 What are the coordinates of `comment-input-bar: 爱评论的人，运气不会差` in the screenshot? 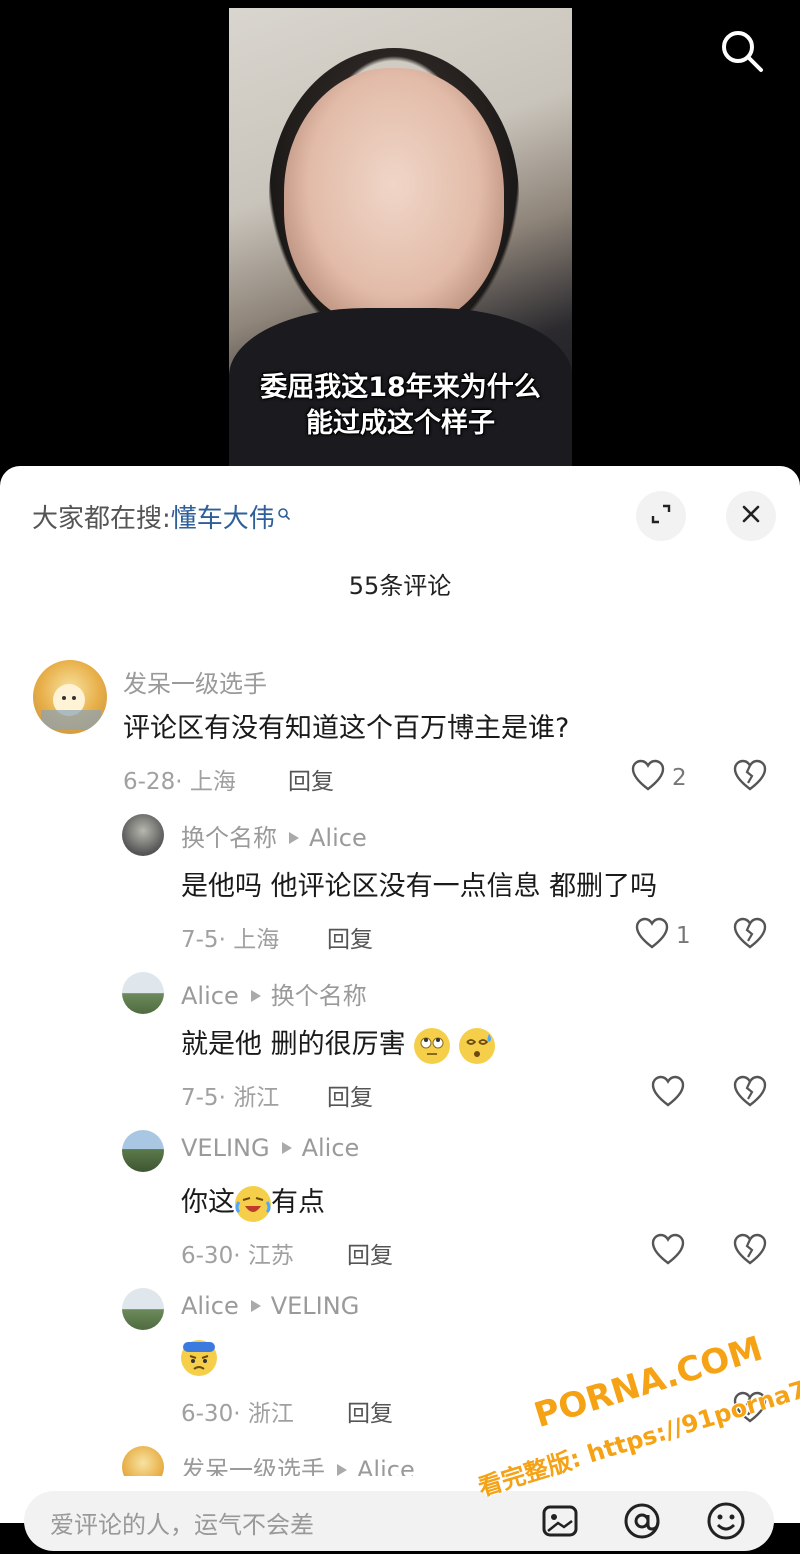 It's located at (399, 1521).